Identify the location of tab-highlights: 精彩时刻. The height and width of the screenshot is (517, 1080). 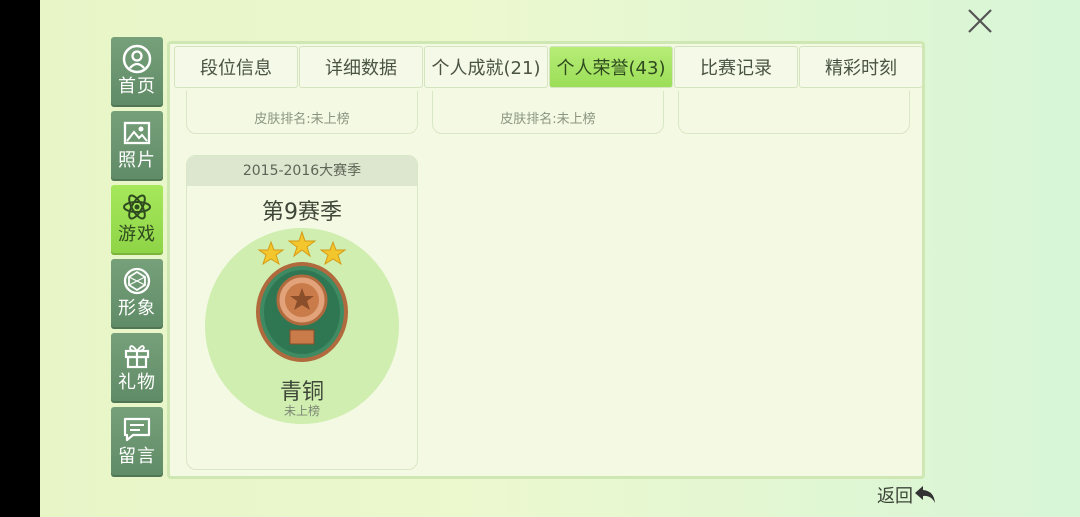
(861, 67).